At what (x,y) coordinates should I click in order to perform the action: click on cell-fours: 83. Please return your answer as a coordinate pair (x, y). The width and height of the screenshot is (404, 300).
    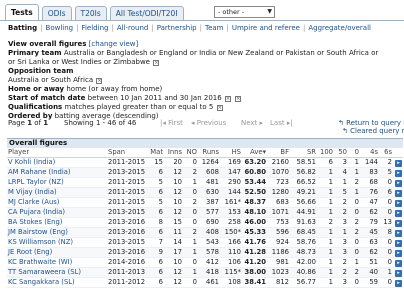
    Looking at the image, I should click on (369, 172).